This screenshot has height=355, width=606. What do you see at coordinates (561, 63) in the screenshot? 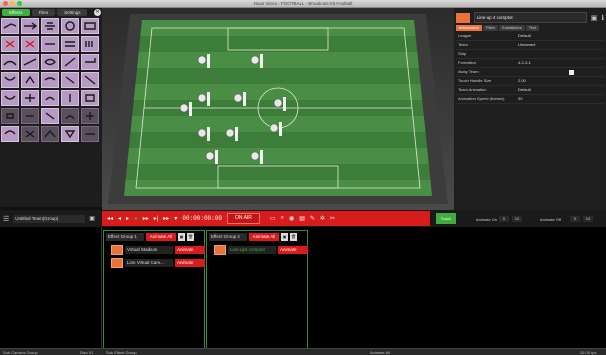
I see `property-value: 4-2-3-1` at bounding box center [561, 63].